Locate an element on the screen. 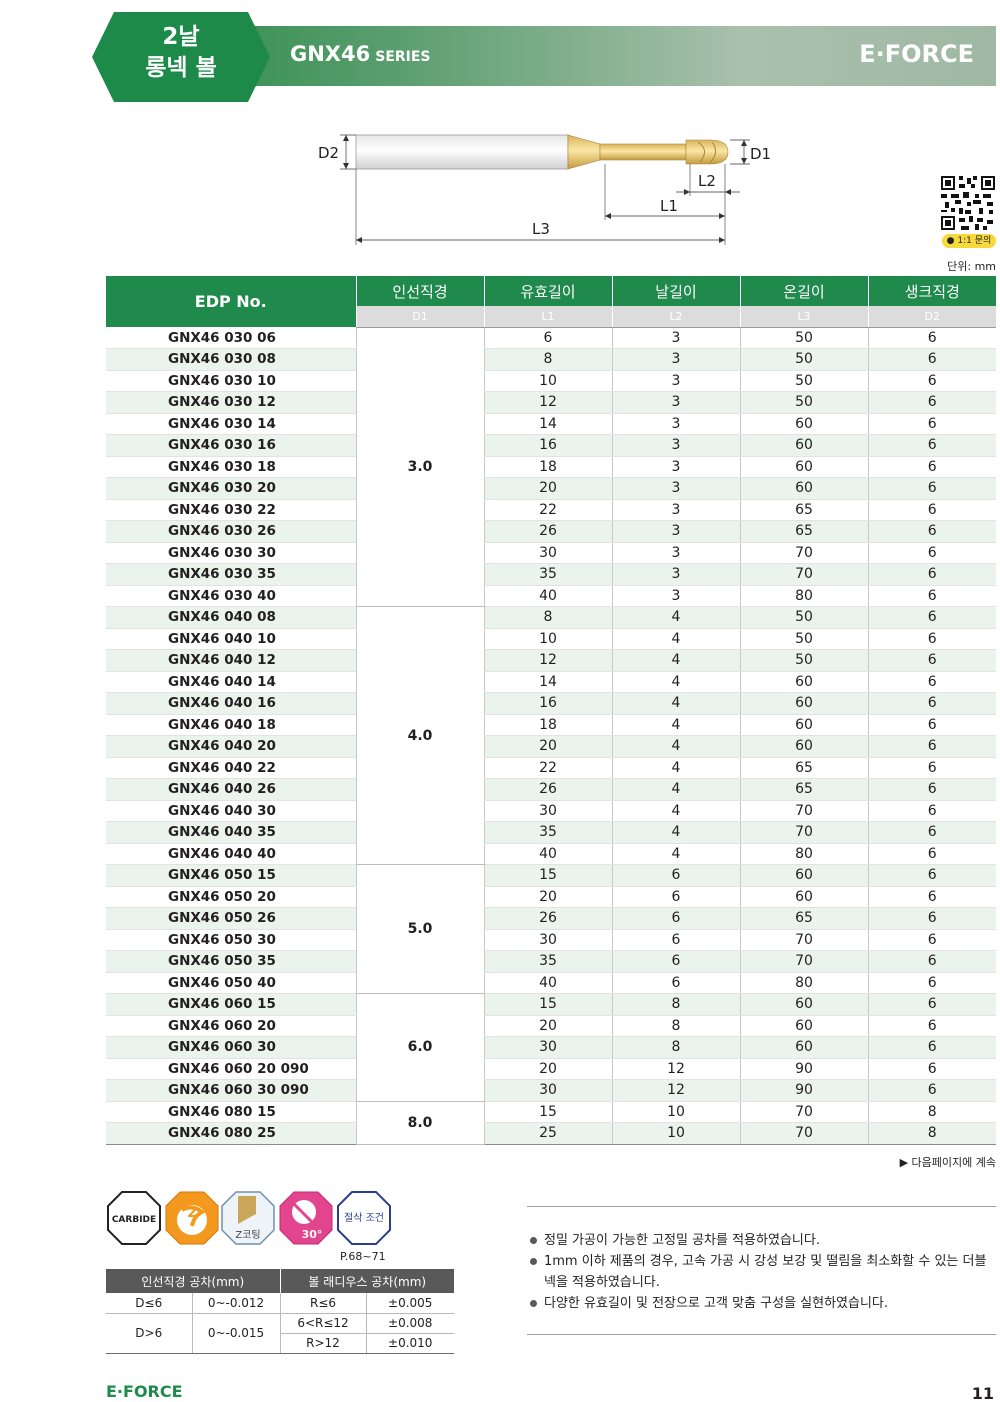  overall-length: 80 is located at coordinates (803, 596).